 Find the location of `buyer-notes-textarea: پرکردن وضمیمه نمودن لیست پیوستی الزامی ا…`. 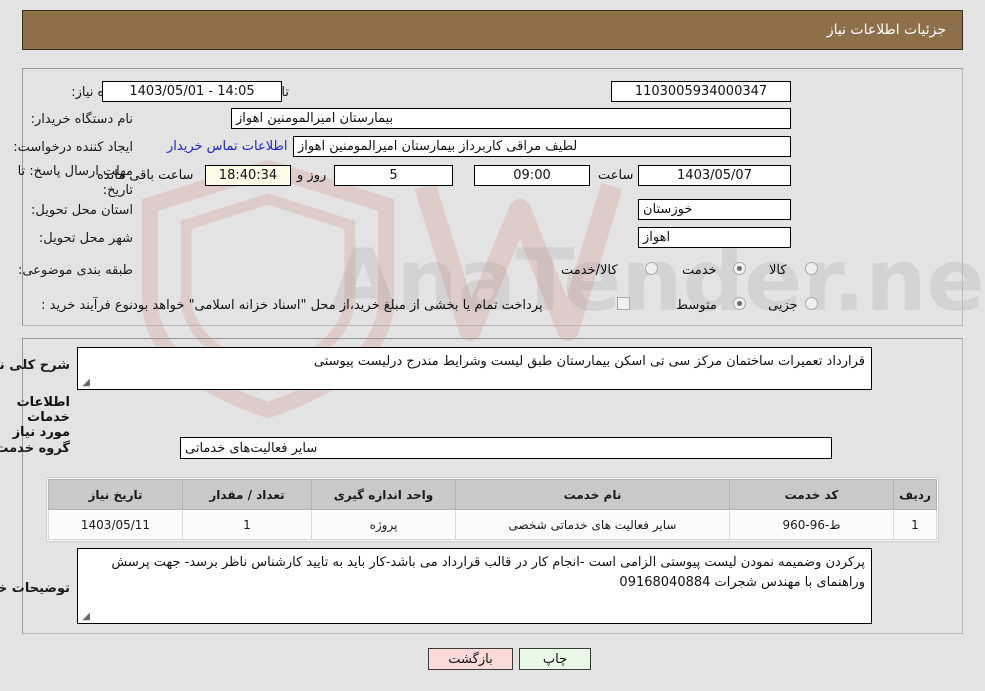

buyer-notes-textarea: پرکردن وضمیمه نمودن لیست پیوستی الزامی ا… is located at coordinates (474, 586).